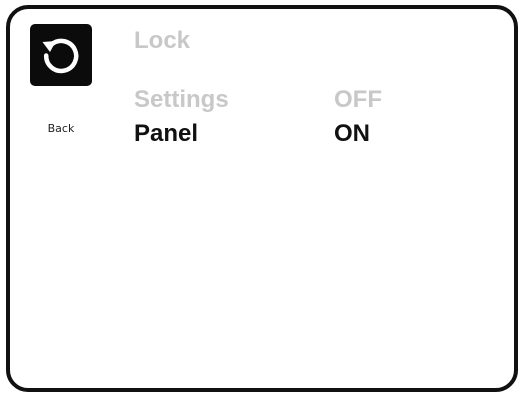 The image size is (523, 397). I want to click on menu-item-panel: Panel ON, so click(299, 136).